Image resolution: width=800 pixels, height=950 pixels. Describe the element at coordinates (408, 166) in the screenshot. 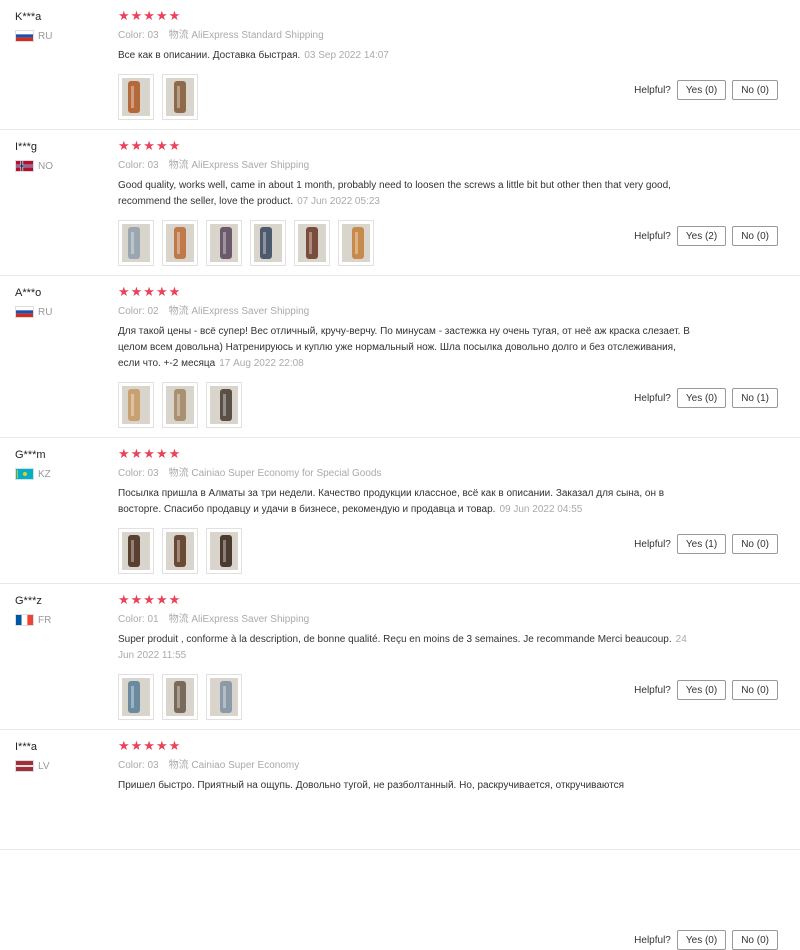

I see `review-meta: Color: 03 物流 AliExpress Saver Shipping` at that location.